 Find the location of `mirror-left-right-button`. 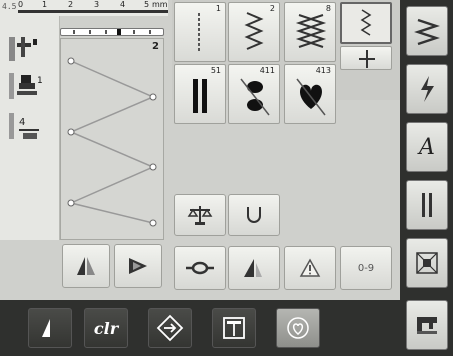

mirror-left-right-button is located at coordinates (86, 266).